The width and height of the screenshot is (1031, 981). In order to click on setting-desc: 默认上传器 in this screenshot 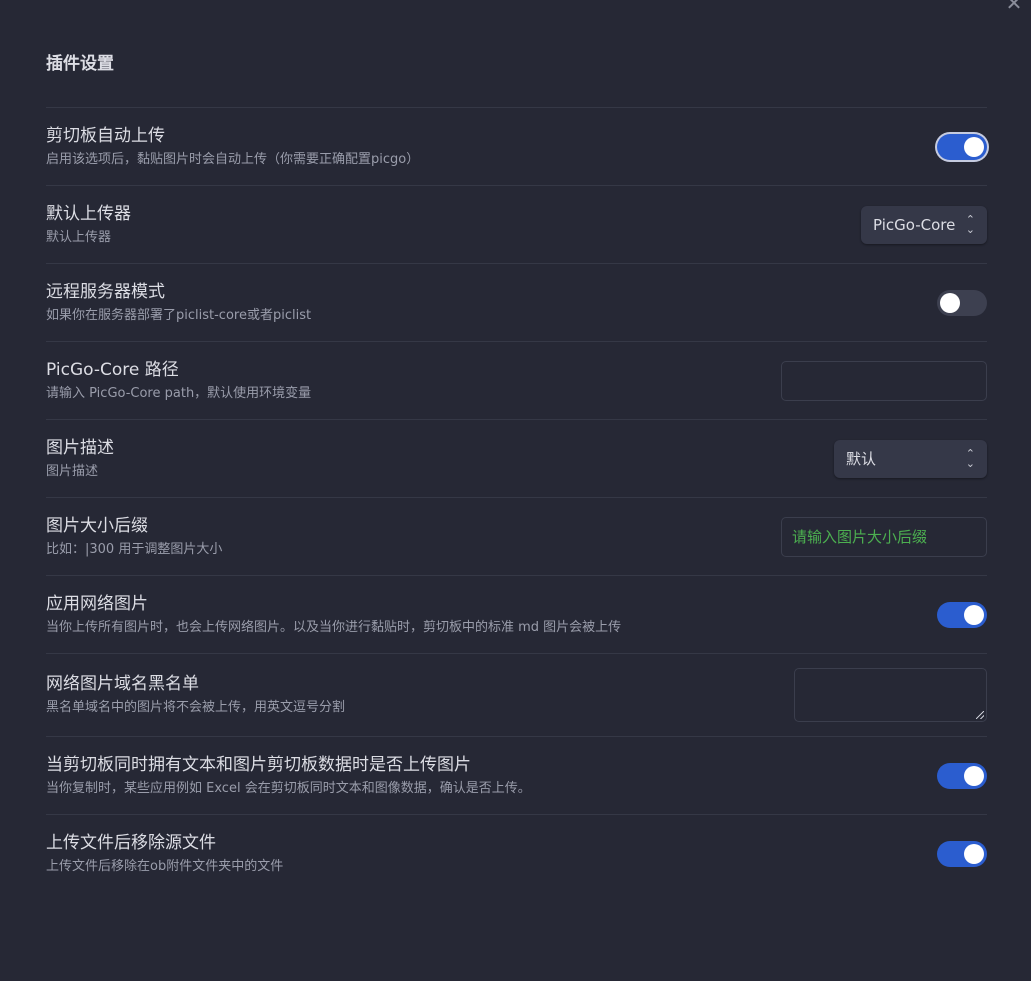, I will do `click(79, 237)`.